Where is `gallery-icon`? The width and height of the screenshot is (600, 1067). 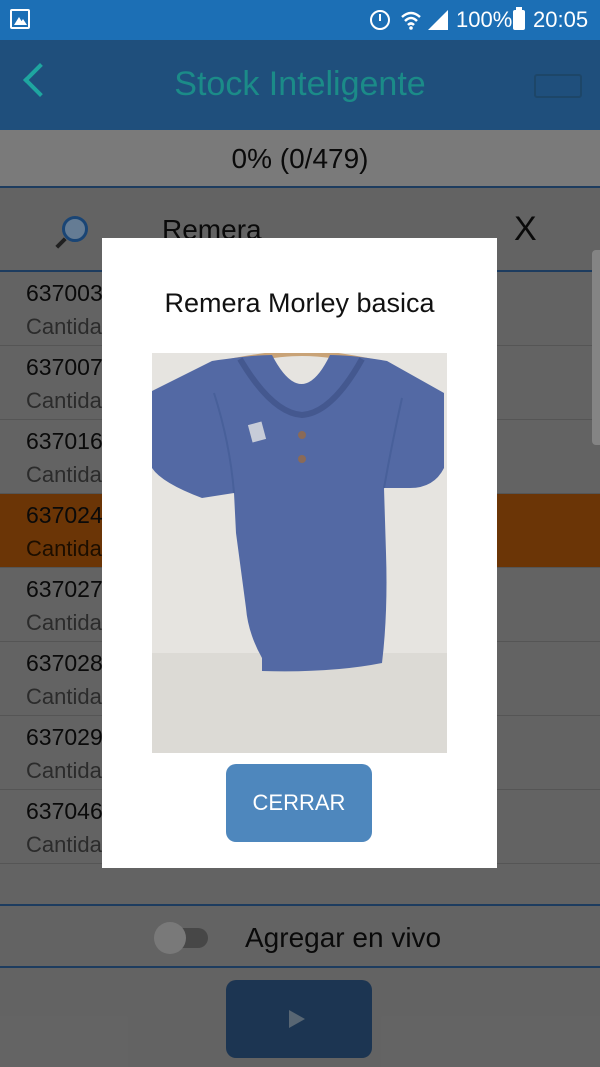 gallery-icon is located at coordinates (20, 19).